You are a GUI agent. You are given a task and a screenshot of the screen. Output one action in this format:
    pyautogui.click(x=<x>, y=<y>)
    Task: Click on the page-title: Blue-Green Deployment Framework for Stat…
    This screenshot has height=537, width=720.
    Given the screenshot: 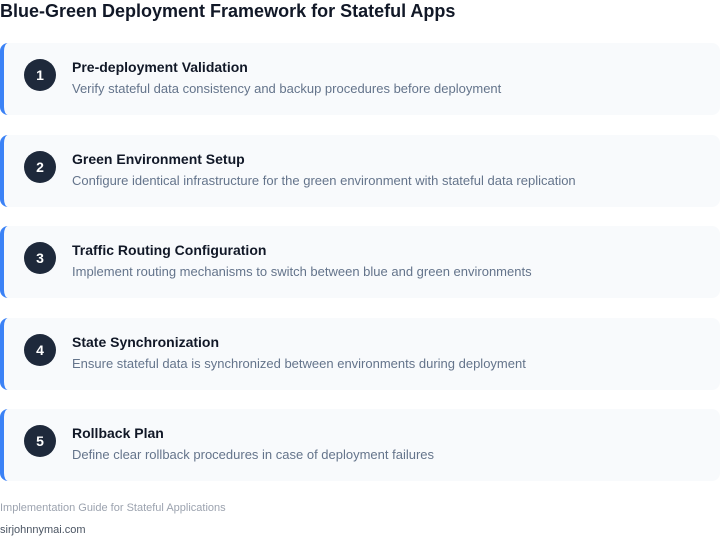 What is the action you would take?
    pyautogui.click(x=228, y=11)
    